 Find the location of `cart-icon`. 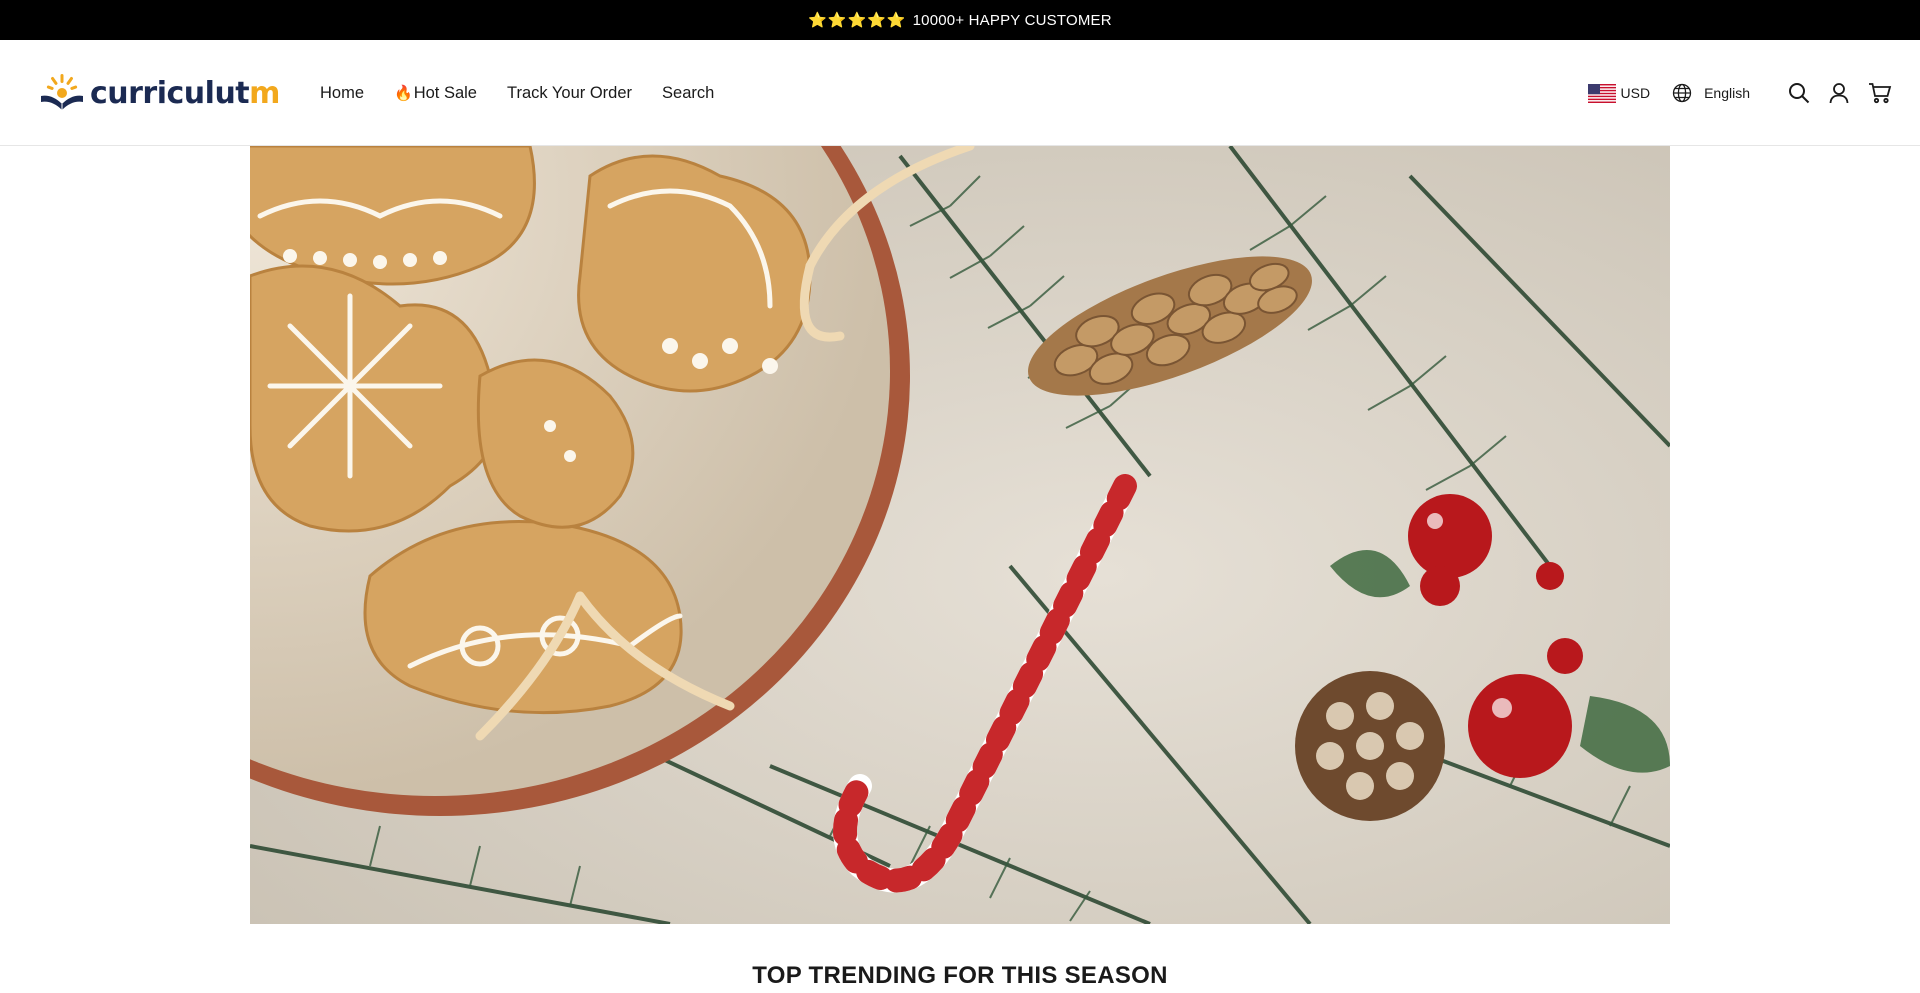

cart-icon is located at coordinates (1880, 93).